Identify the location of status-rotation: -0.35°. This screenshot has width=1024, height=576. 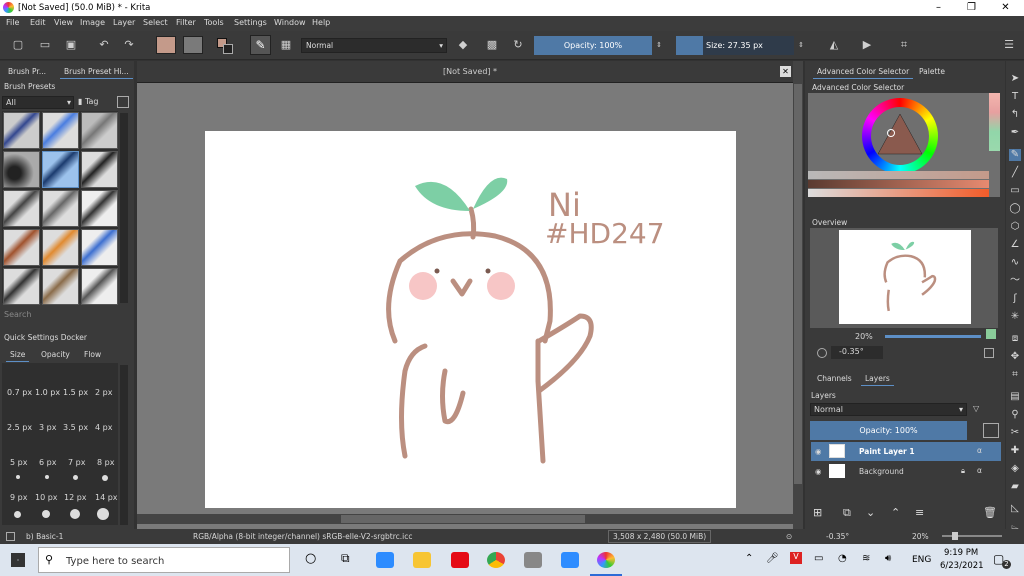
(837, 536).